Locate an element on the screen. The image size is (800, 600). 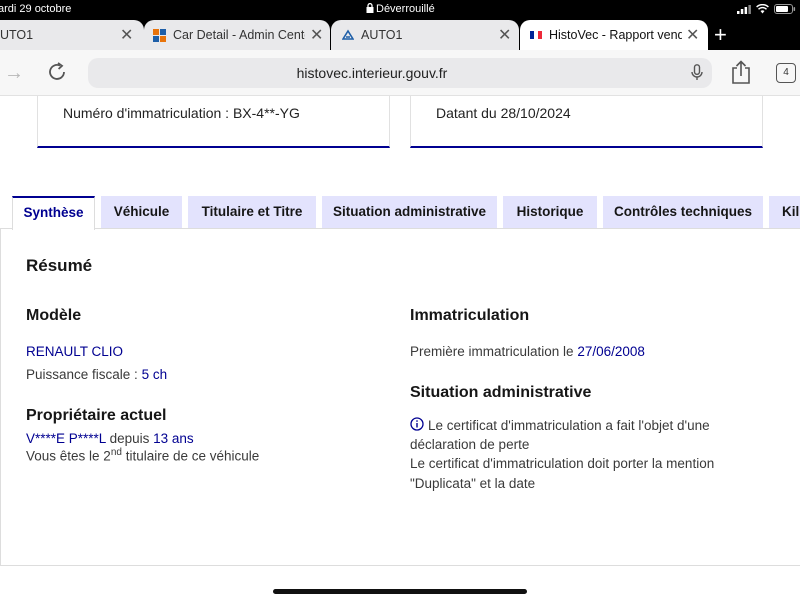
tab-count-button: 4 is located at coordinates (786, 73).